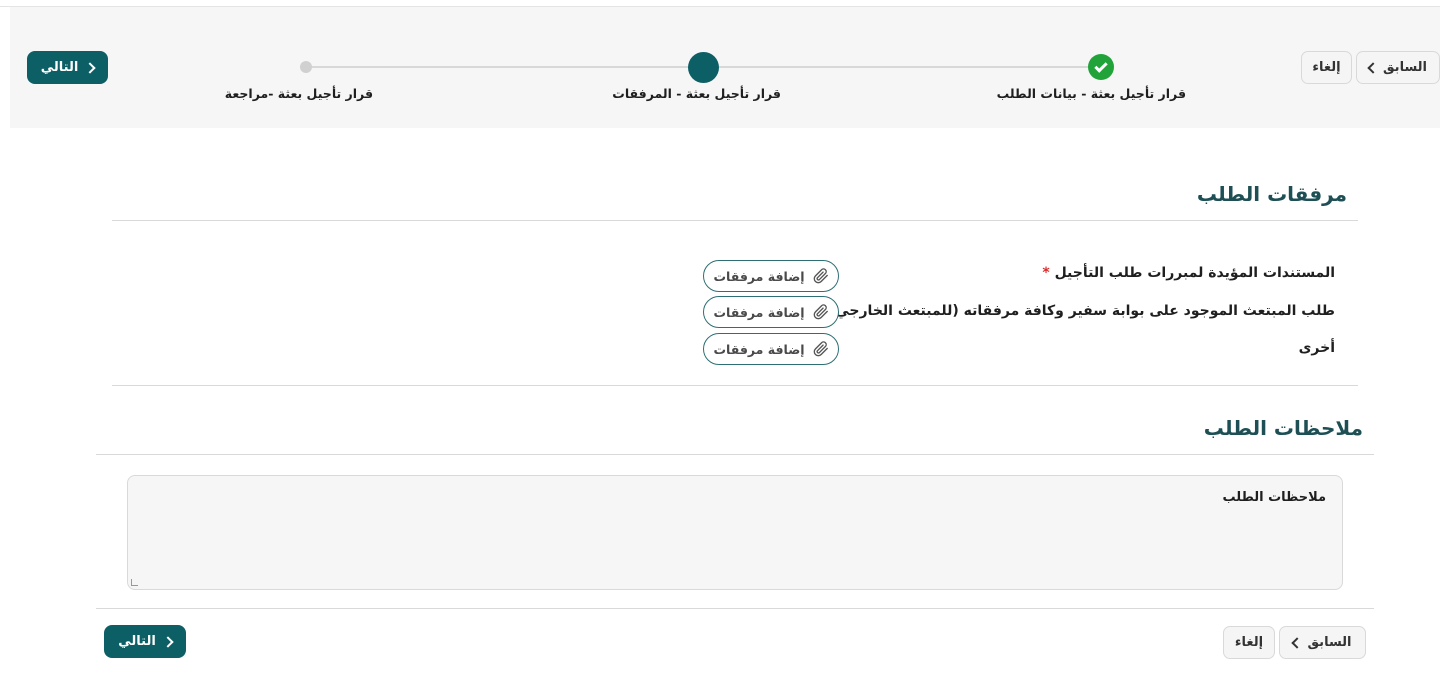 The height and width of the screenshot is (697, 1440). What do you see at coordinates (771, 276) in the screenshot?
I see `add-attachment-button-supporting-docs: إضافة مرفقات` at bounding box center [771, 276].